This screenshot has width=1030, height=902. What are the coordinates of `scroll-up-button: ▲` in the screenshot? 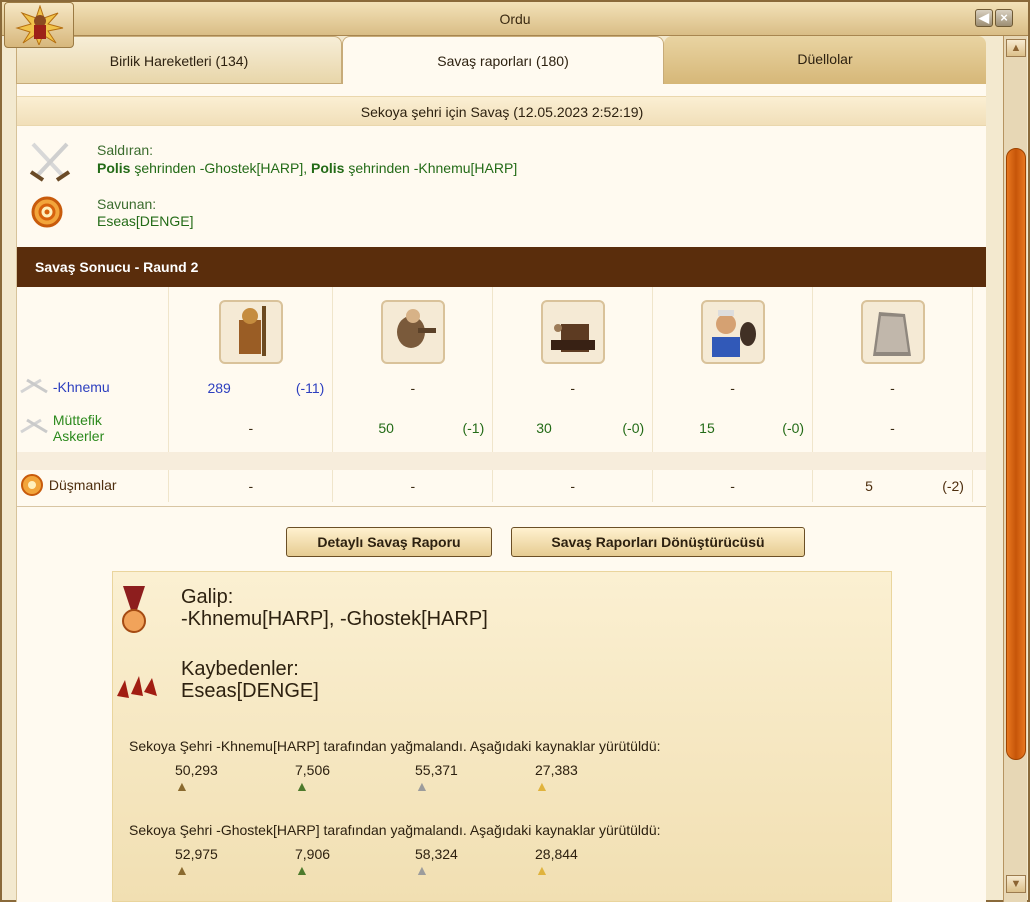 It's located at (1016, 48).